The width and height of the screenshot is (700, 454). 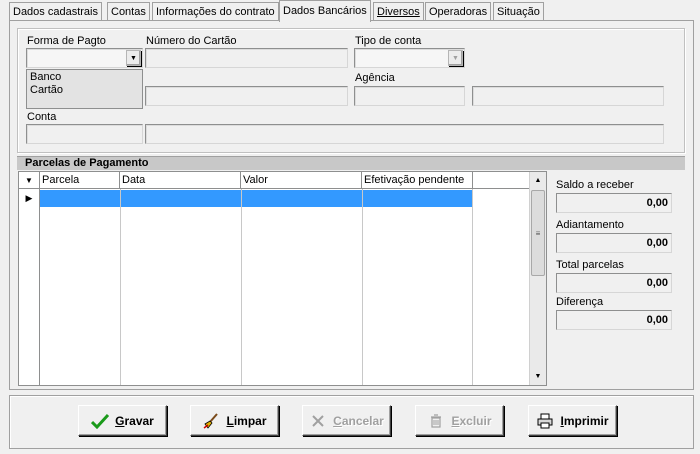 What do you see at coordinates (404, 134) in the screenshot?
I see `conta-descricao-field` at bounding box center [404, 134].